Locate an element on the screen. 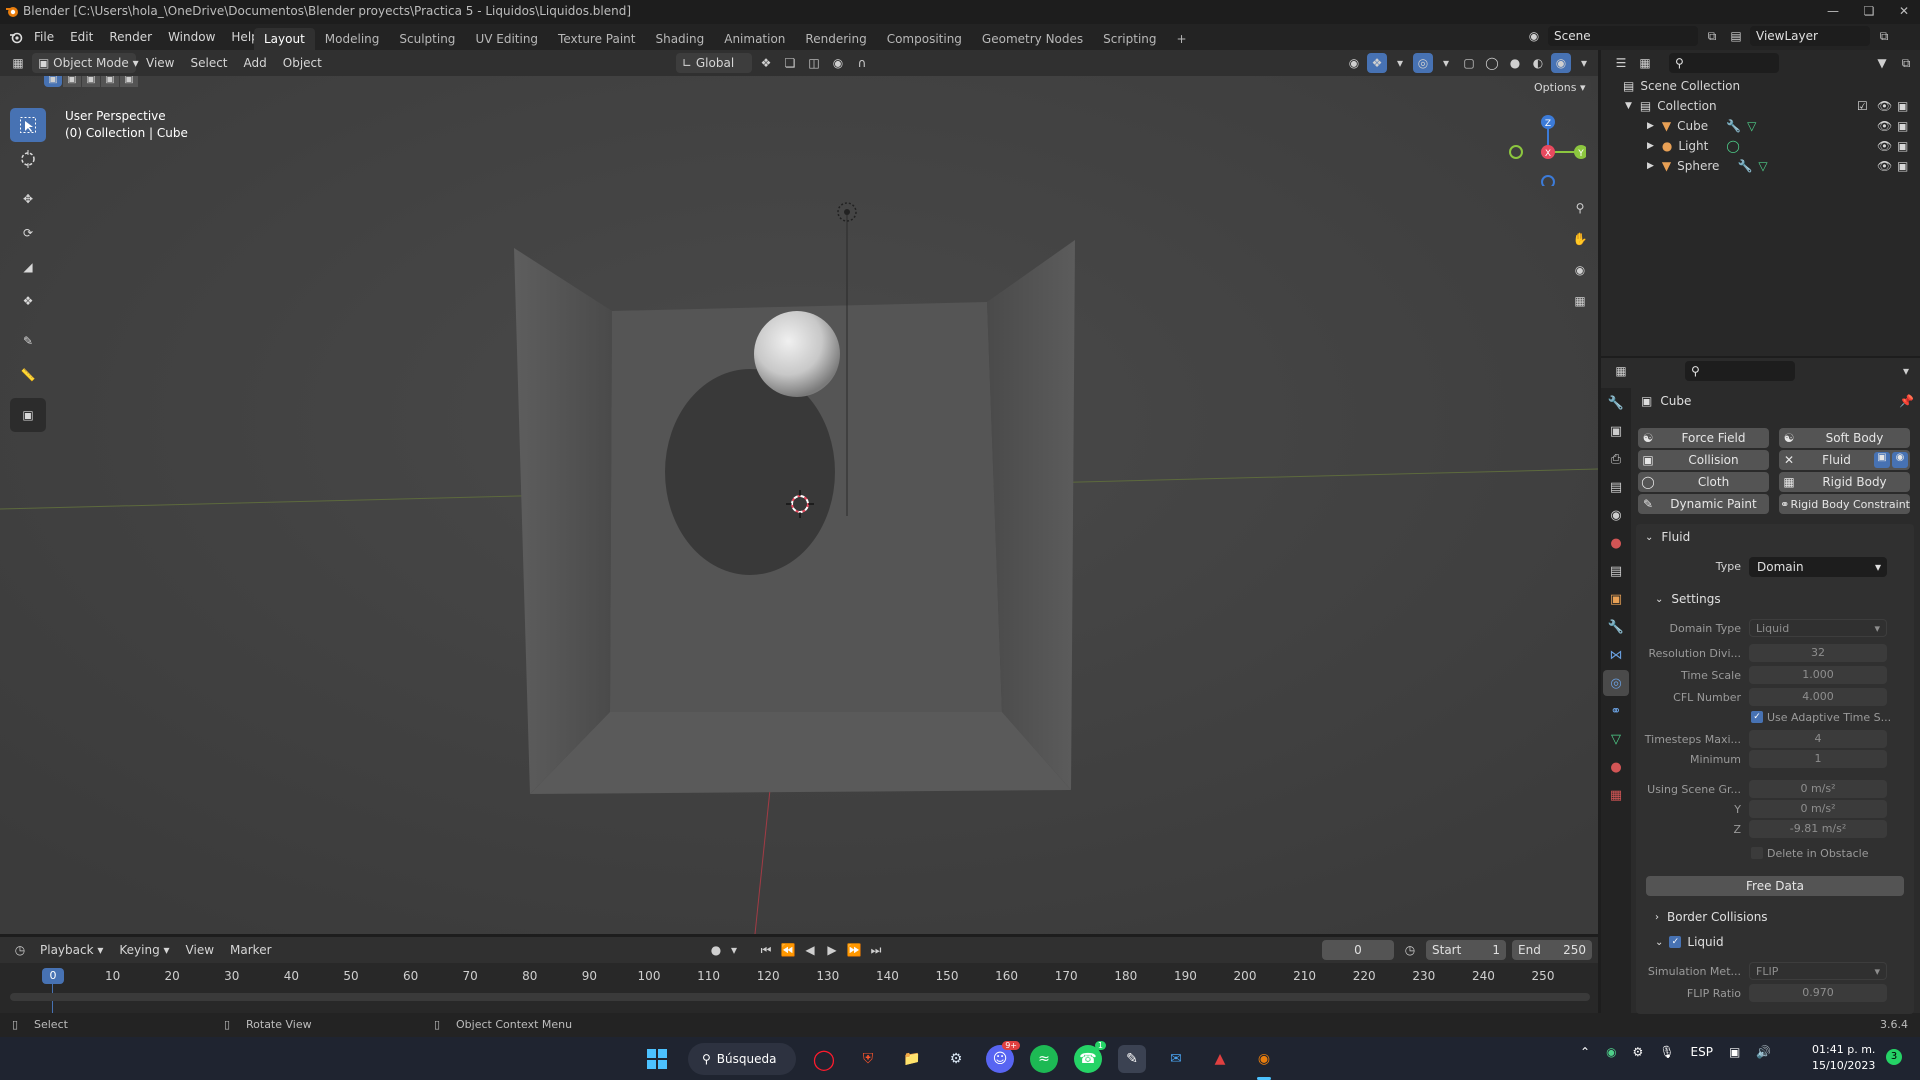 Image resolution: width=1920 pixels, height=1080 pixels. start-frame-field: Start 1 is located at coordinates (1466, 950).